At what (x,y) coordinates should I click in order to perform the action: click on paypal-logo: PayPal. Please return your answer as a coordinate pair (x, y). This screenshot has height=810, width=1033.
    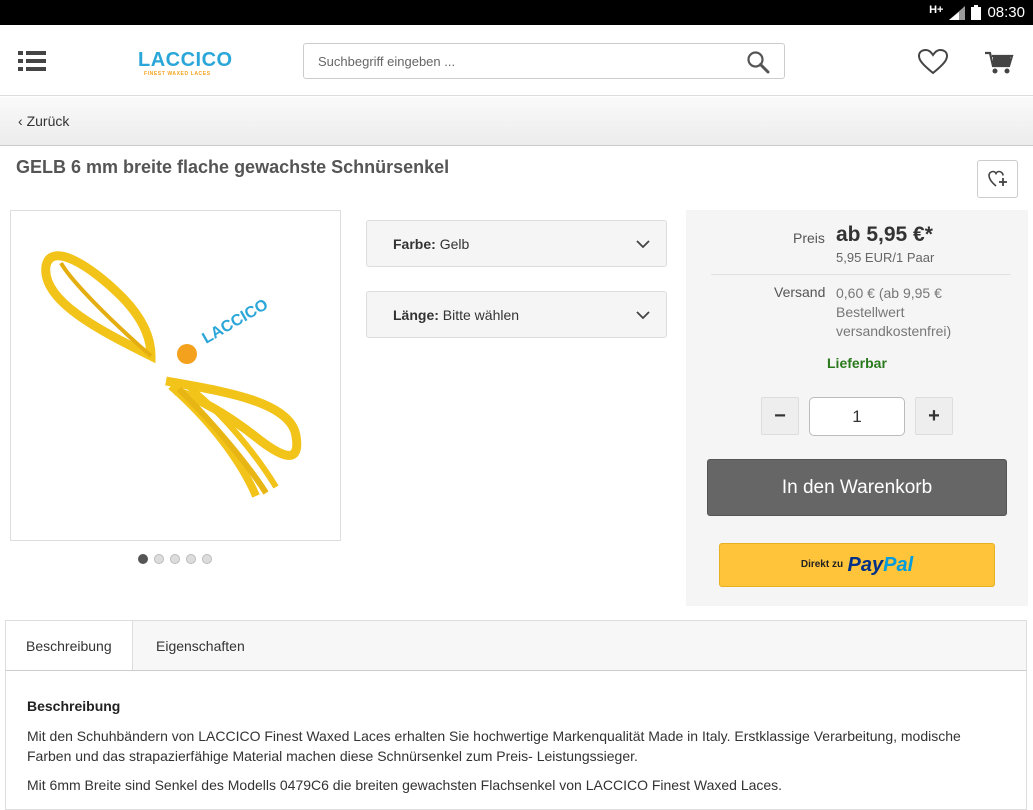
    Looking at the image, I should click on (880, 565).